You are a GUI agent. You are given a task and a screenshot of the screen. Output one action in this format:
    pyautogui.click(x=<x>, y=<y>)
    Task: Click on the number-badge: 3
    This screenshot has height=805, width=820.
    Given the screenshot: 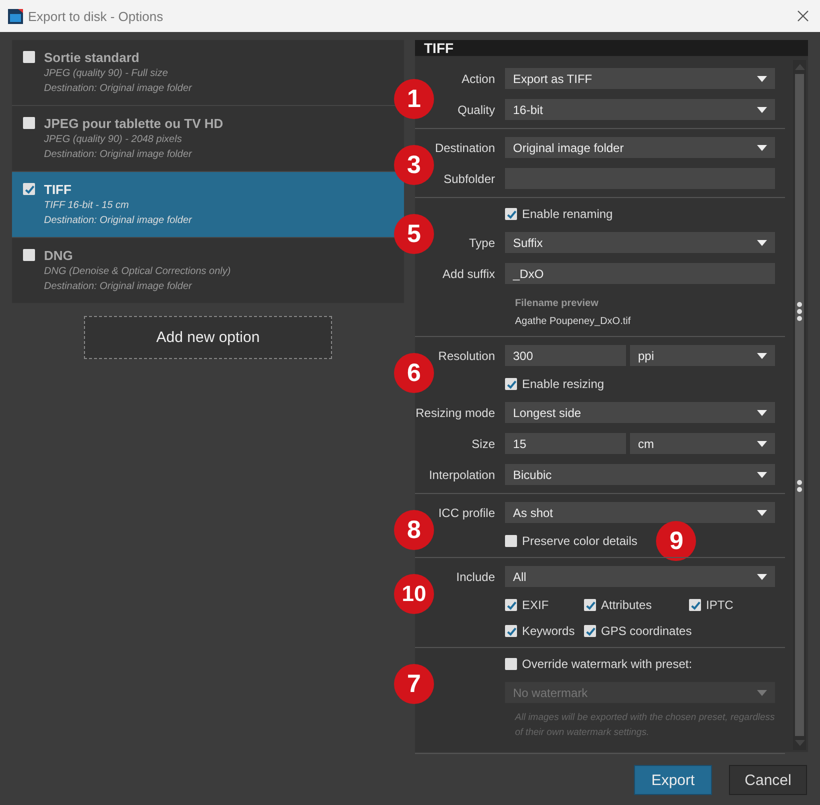 What is the action you would take?
    pyautogui.click(x=414, y=165)
    